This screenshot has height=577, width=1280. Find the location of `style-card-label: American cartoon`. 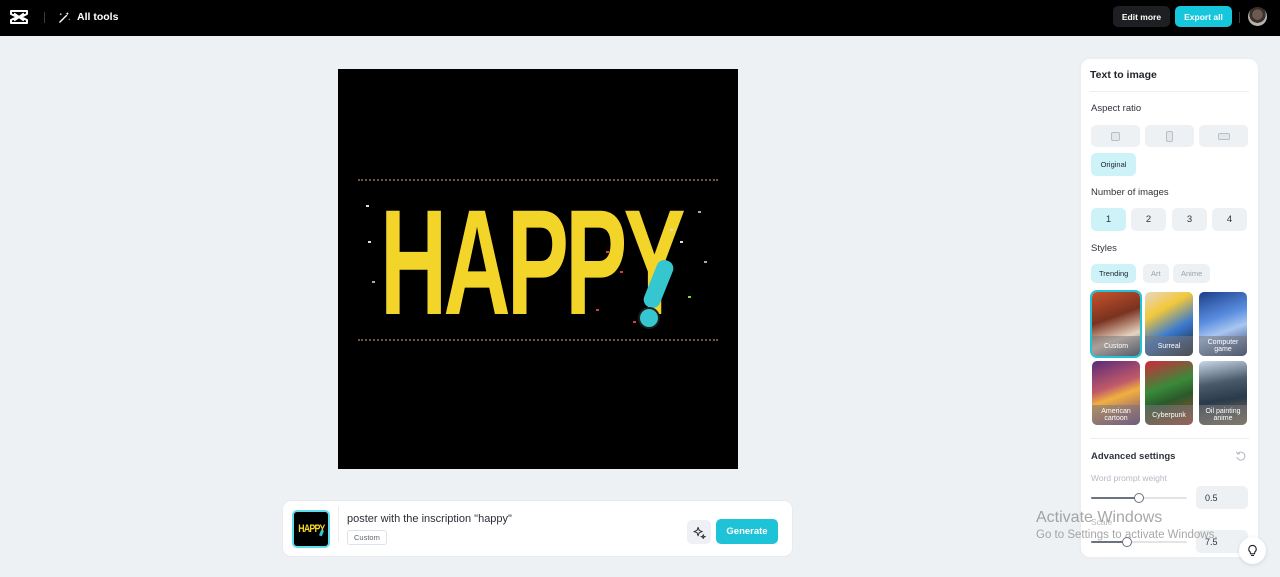

style-card-label: American cartoon is located at coordinates (1116, 415).